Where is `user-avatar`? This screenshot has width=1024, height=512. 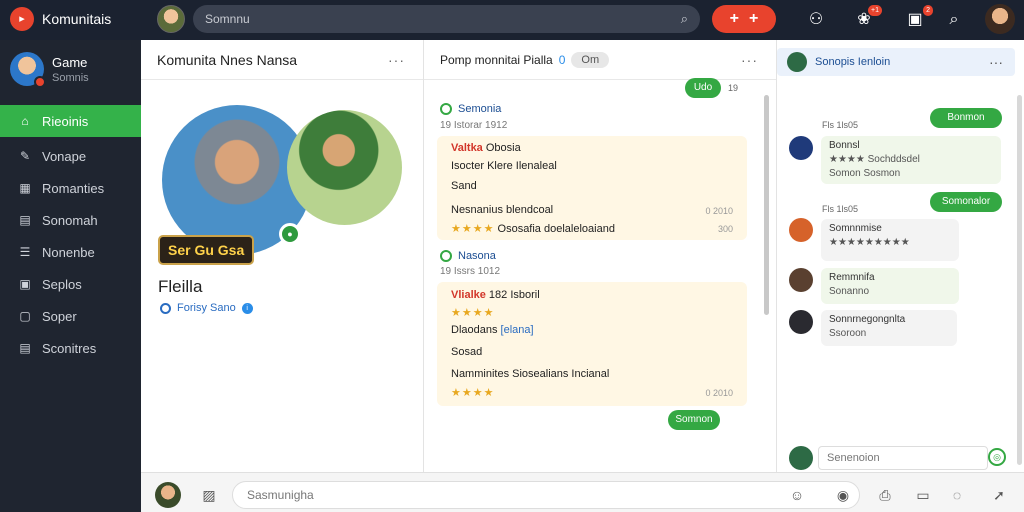
user-avatar is located at coordinates (1000, 19).